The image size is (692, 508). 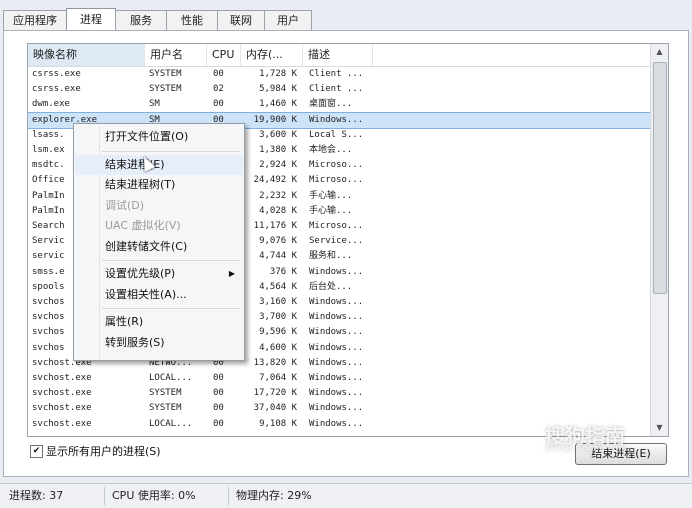 I want to click on menu-item-label: 创建转储文件(C), so click(x=146, y=246).